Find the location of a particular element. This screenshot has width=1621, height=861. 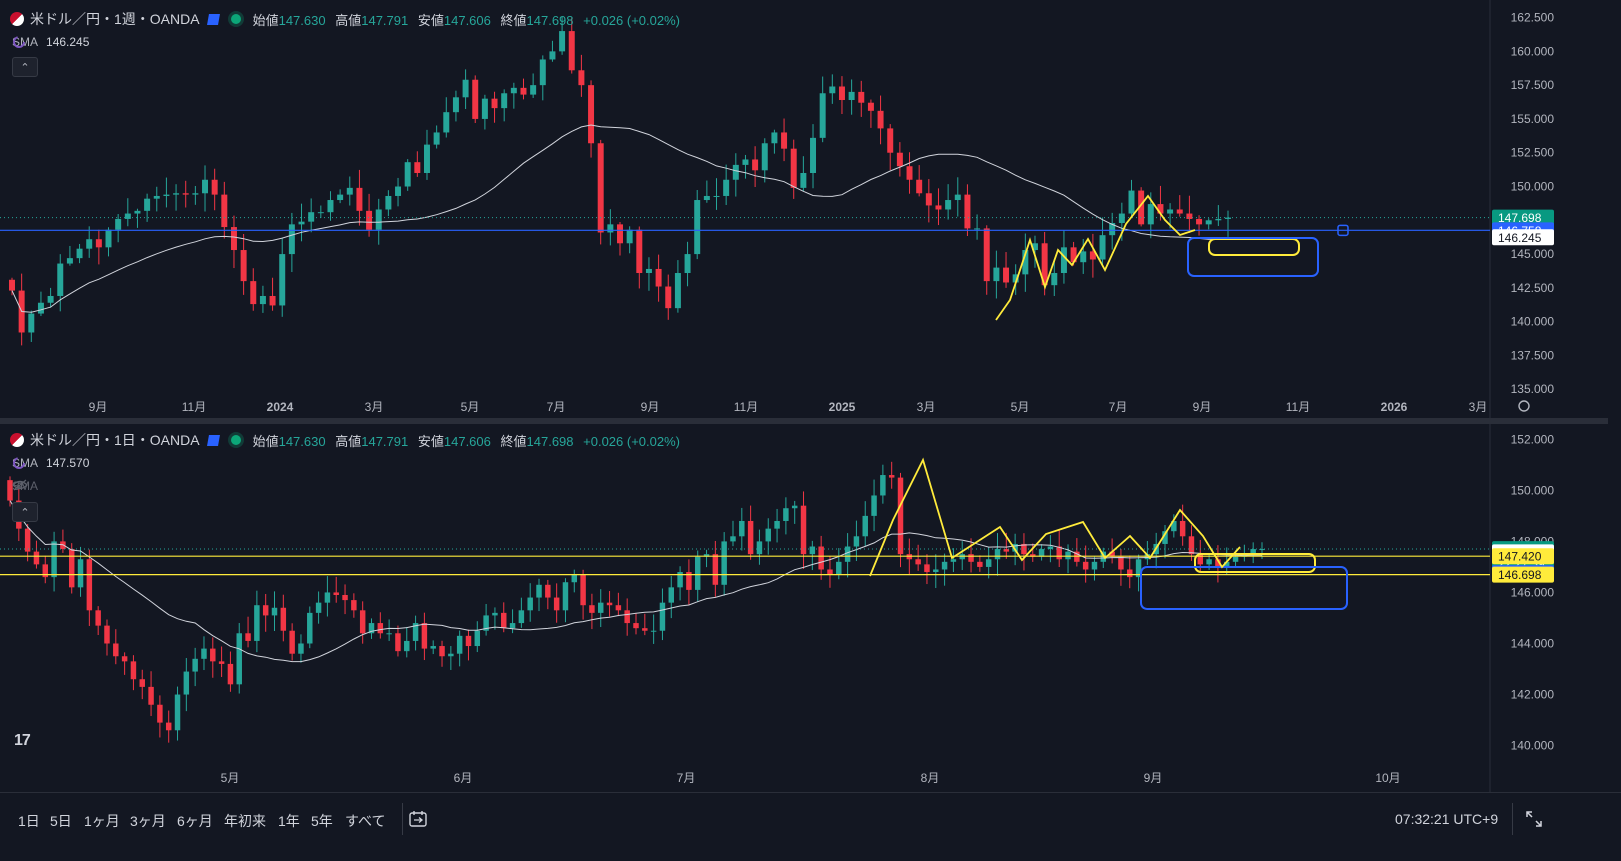

daily-sma2-legend: SMA is located at coordinates (25, 486).